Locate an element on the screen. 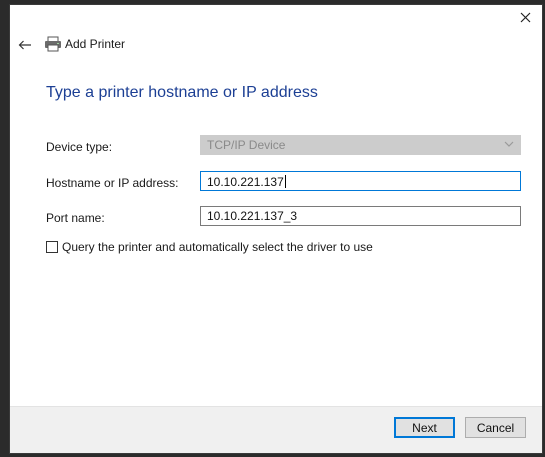  chevron-down-icon is located at coordinates (509, 144).